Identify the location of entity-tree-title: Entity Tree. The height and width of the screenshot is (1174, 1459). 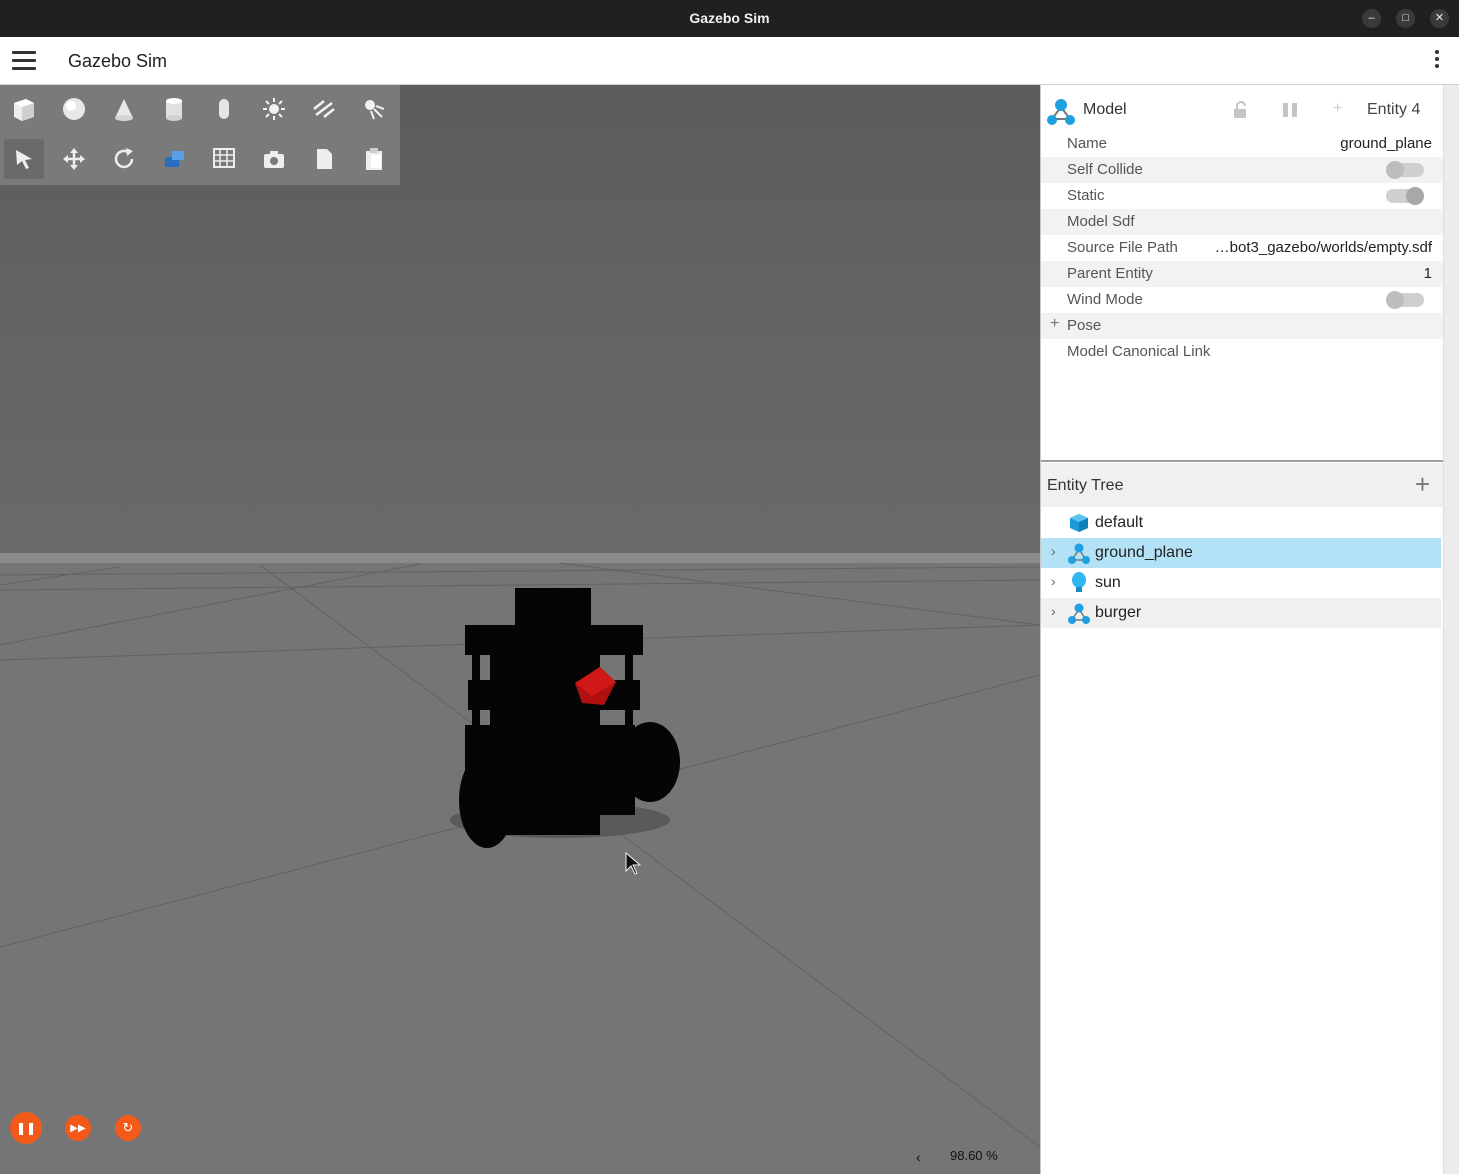
(1085, 485).